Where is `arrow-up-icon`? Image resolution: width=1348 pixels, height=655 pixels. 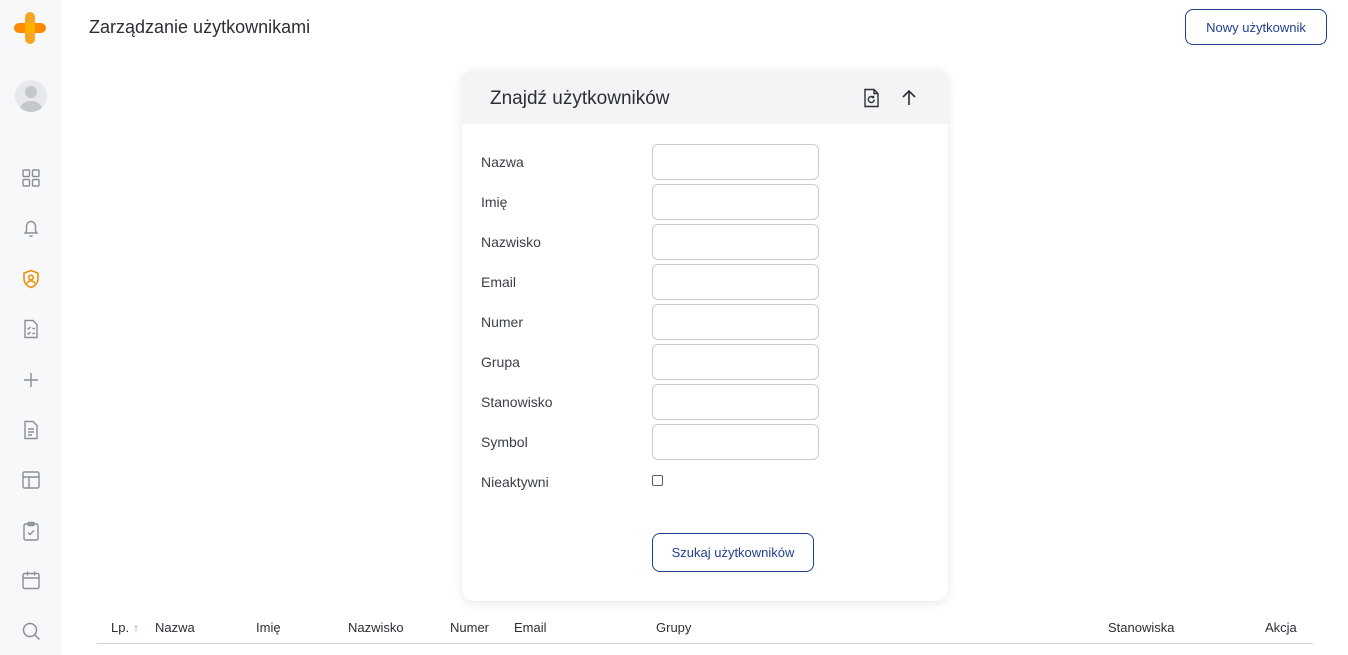 arrow-up-icon is located at coordinates (909, 98).